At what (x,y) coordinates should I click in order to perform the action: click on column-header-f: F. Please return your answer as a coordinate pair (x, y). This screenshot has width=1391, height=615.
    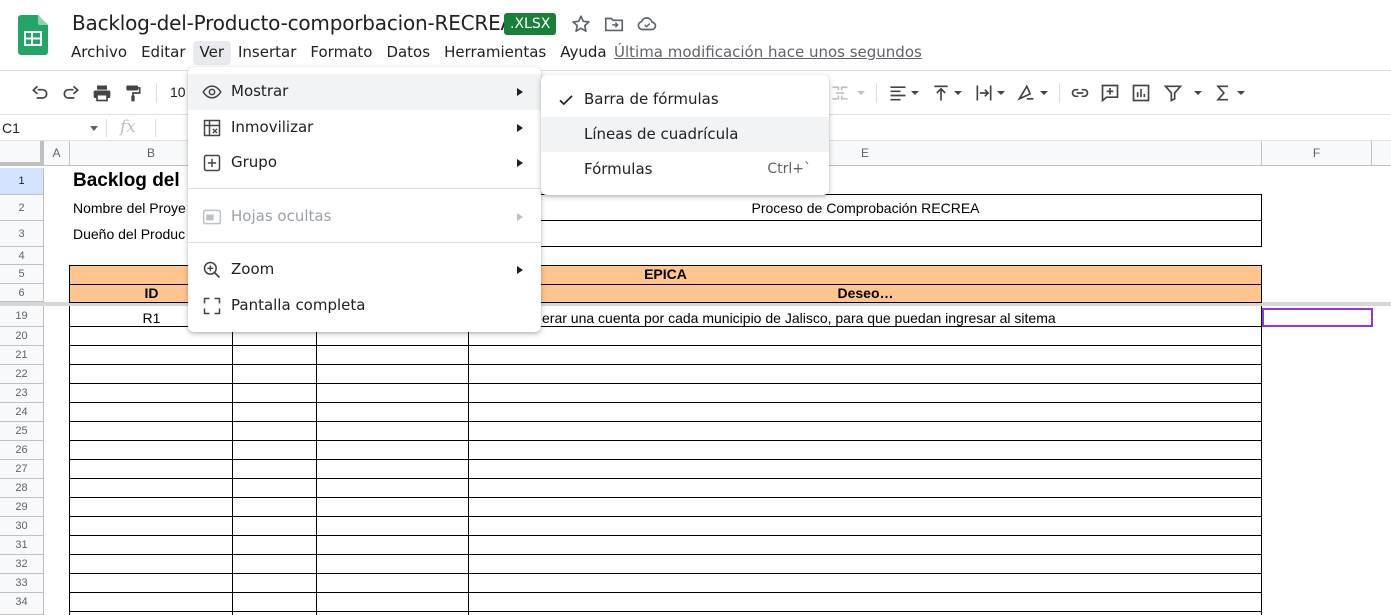
    Looking at the image, I should click on (1317, 153).